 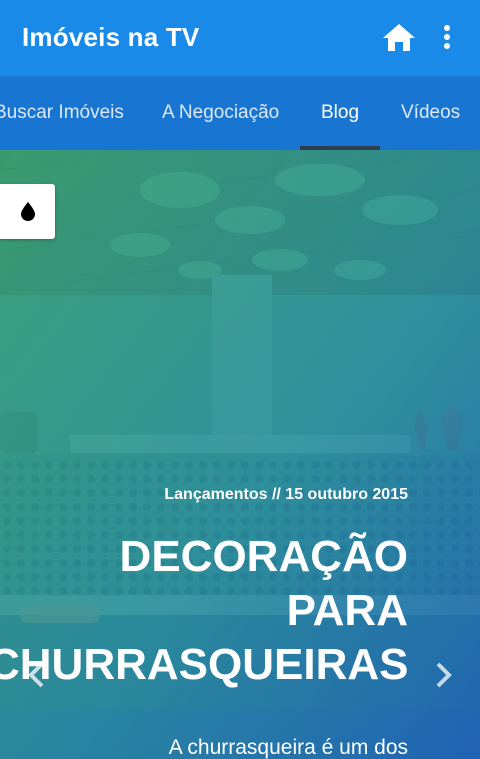 I want to click on tab-bar: Buscar Imóveis A Negociação Blog Vídeos, so click(x=240, y=113).